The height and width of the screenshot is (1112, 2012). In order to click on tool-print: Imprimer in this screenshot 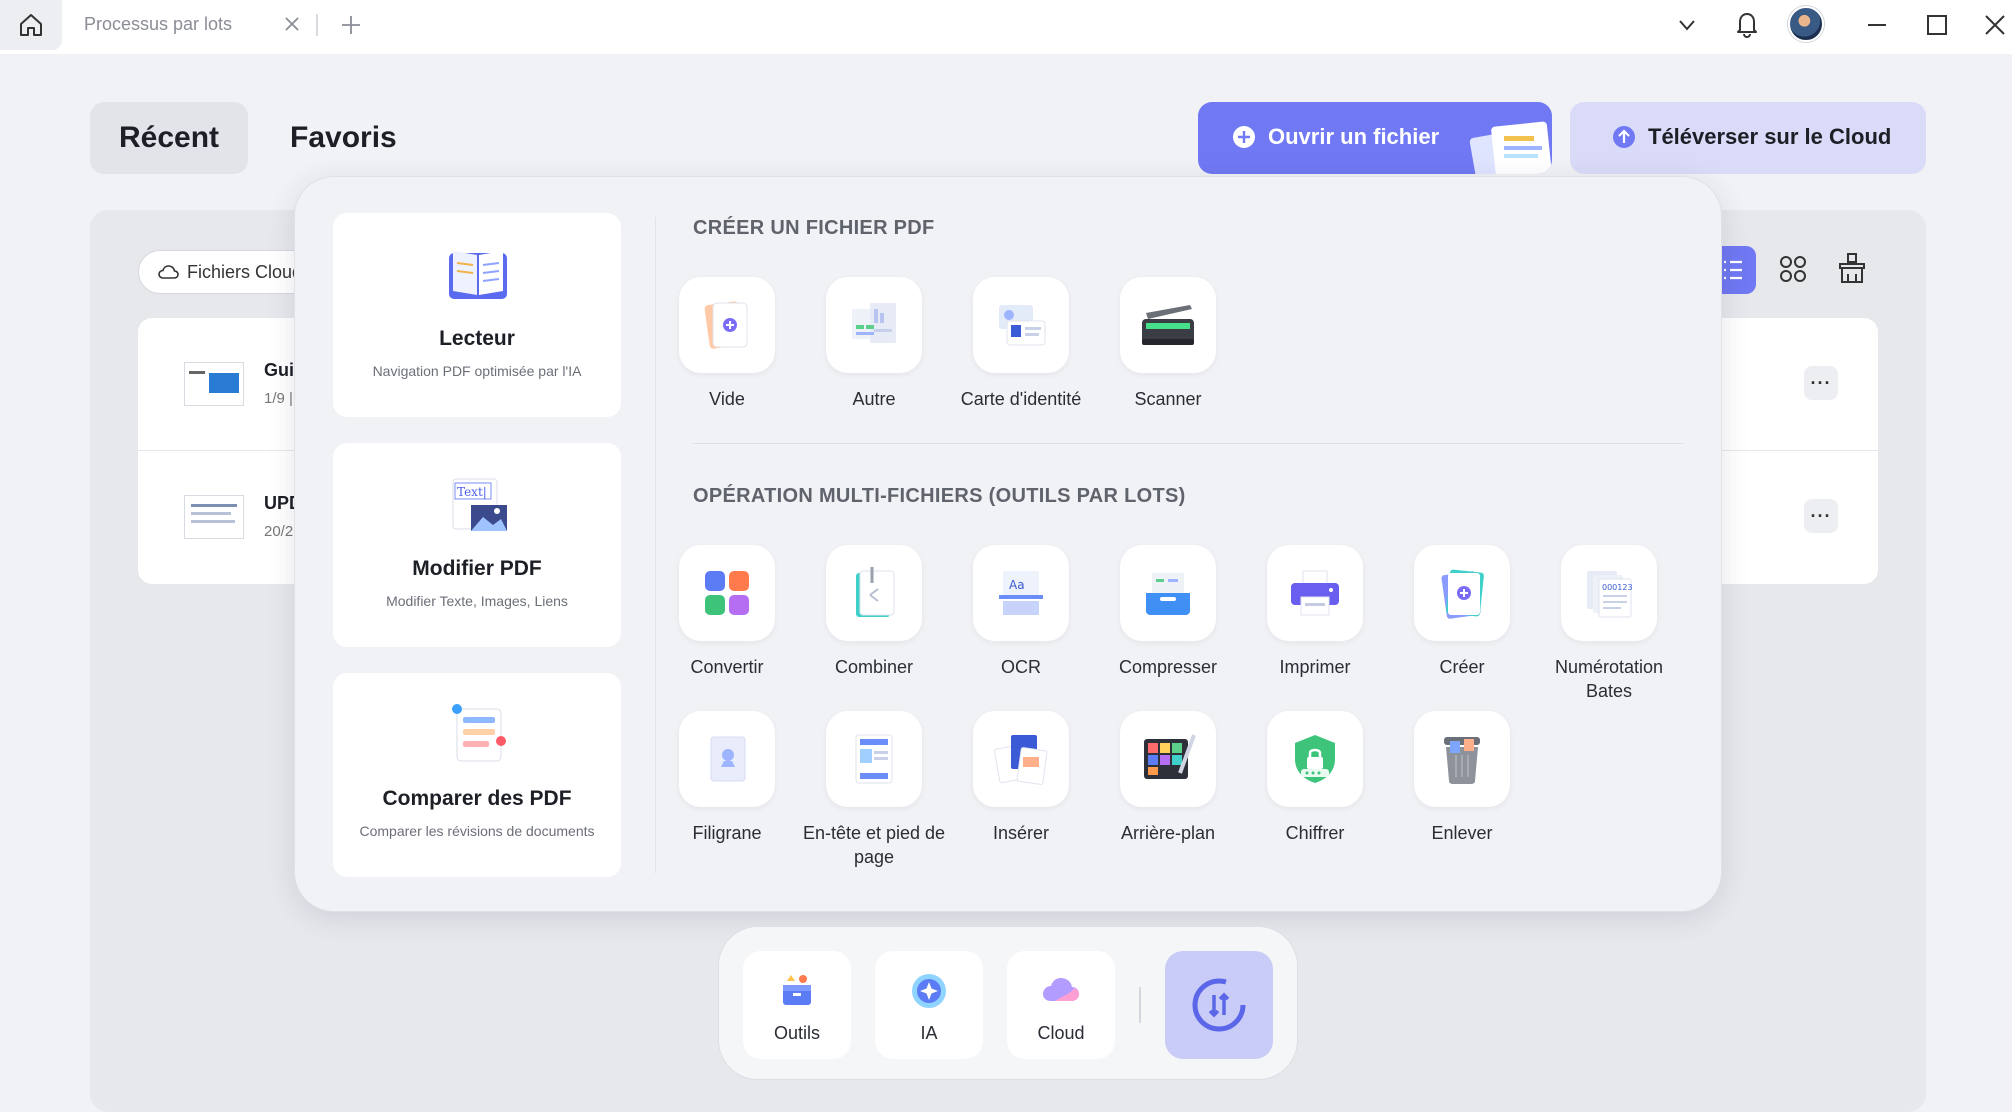, I will do `click(1315, 612)`.